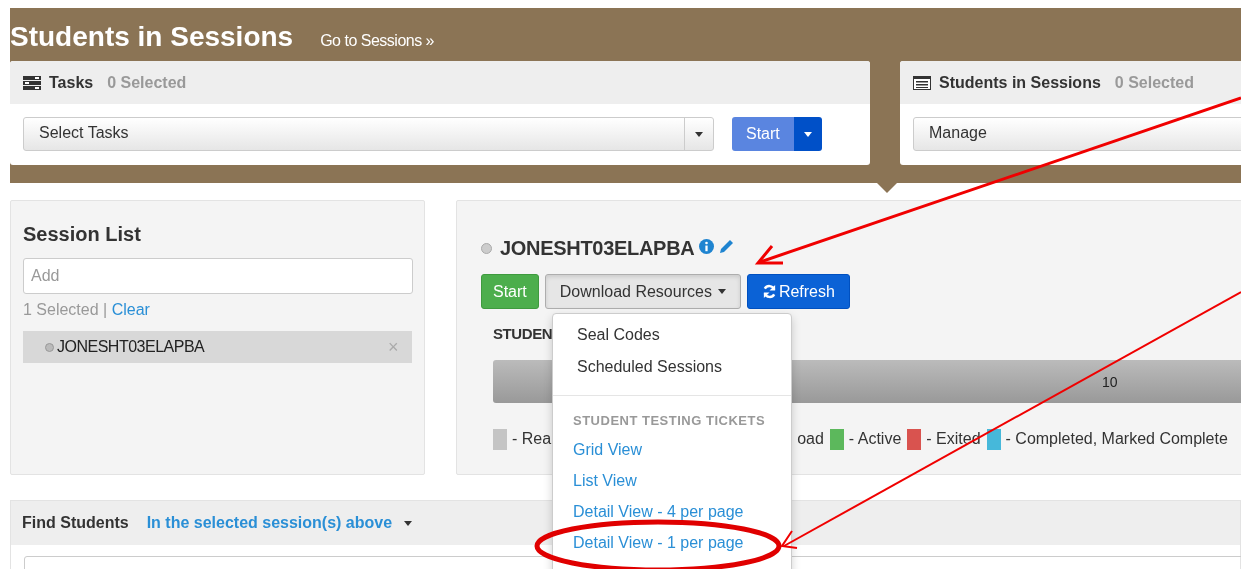 Image resolution: width=1241 pixels, height=569 pixels. Describe the element at coordinates (130, 309) in the screenshot. I see `clear-link: Clear` at that location.